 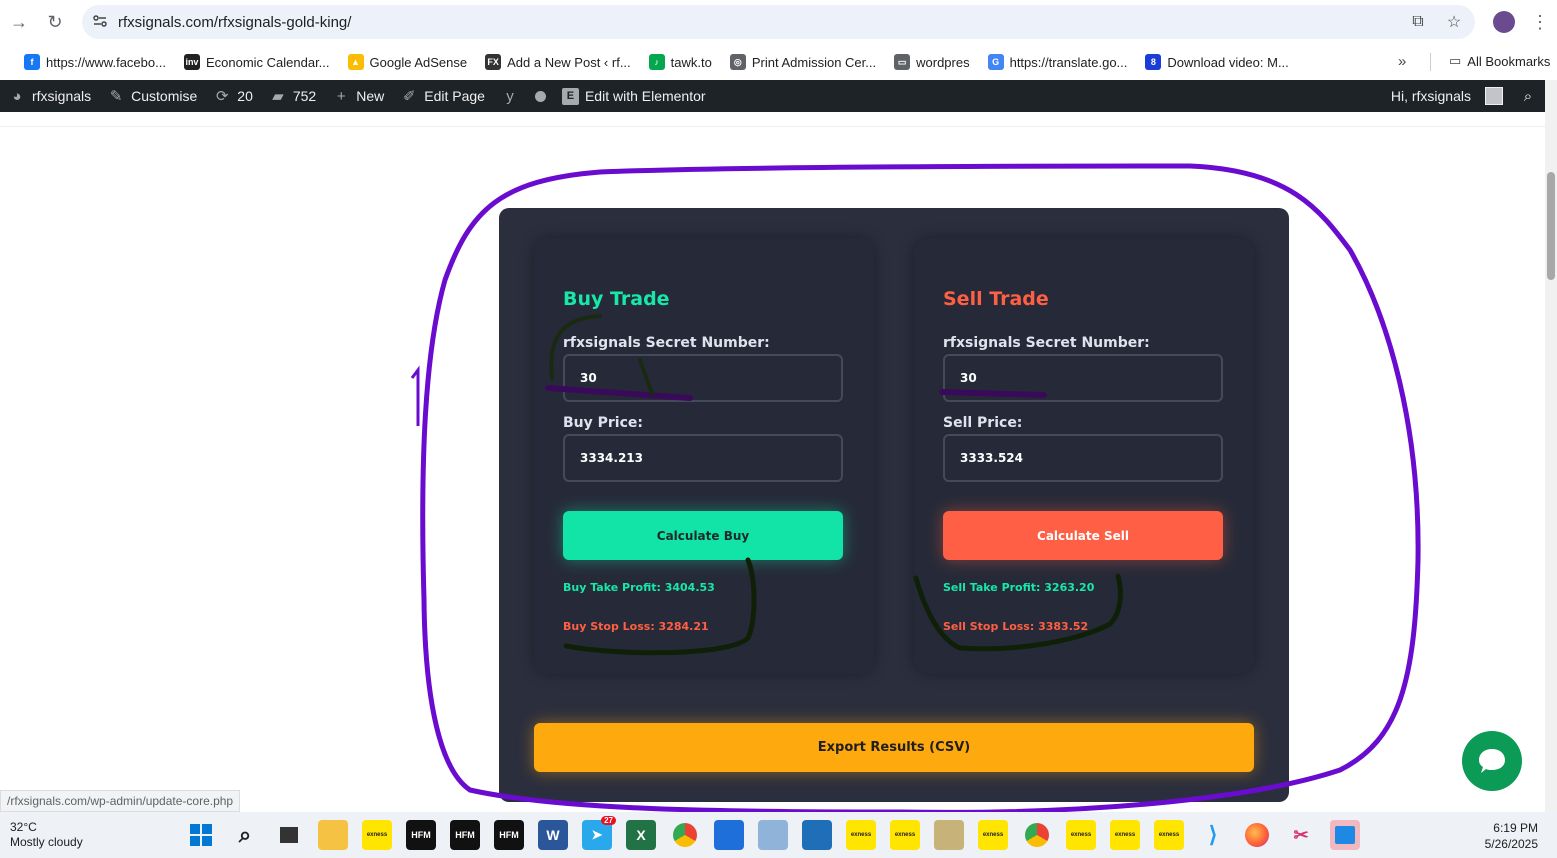 What do you see at coordinates (1492, 761) in the screenshot?
I see `chat-widget-button` at bounding box center [1492, 761].